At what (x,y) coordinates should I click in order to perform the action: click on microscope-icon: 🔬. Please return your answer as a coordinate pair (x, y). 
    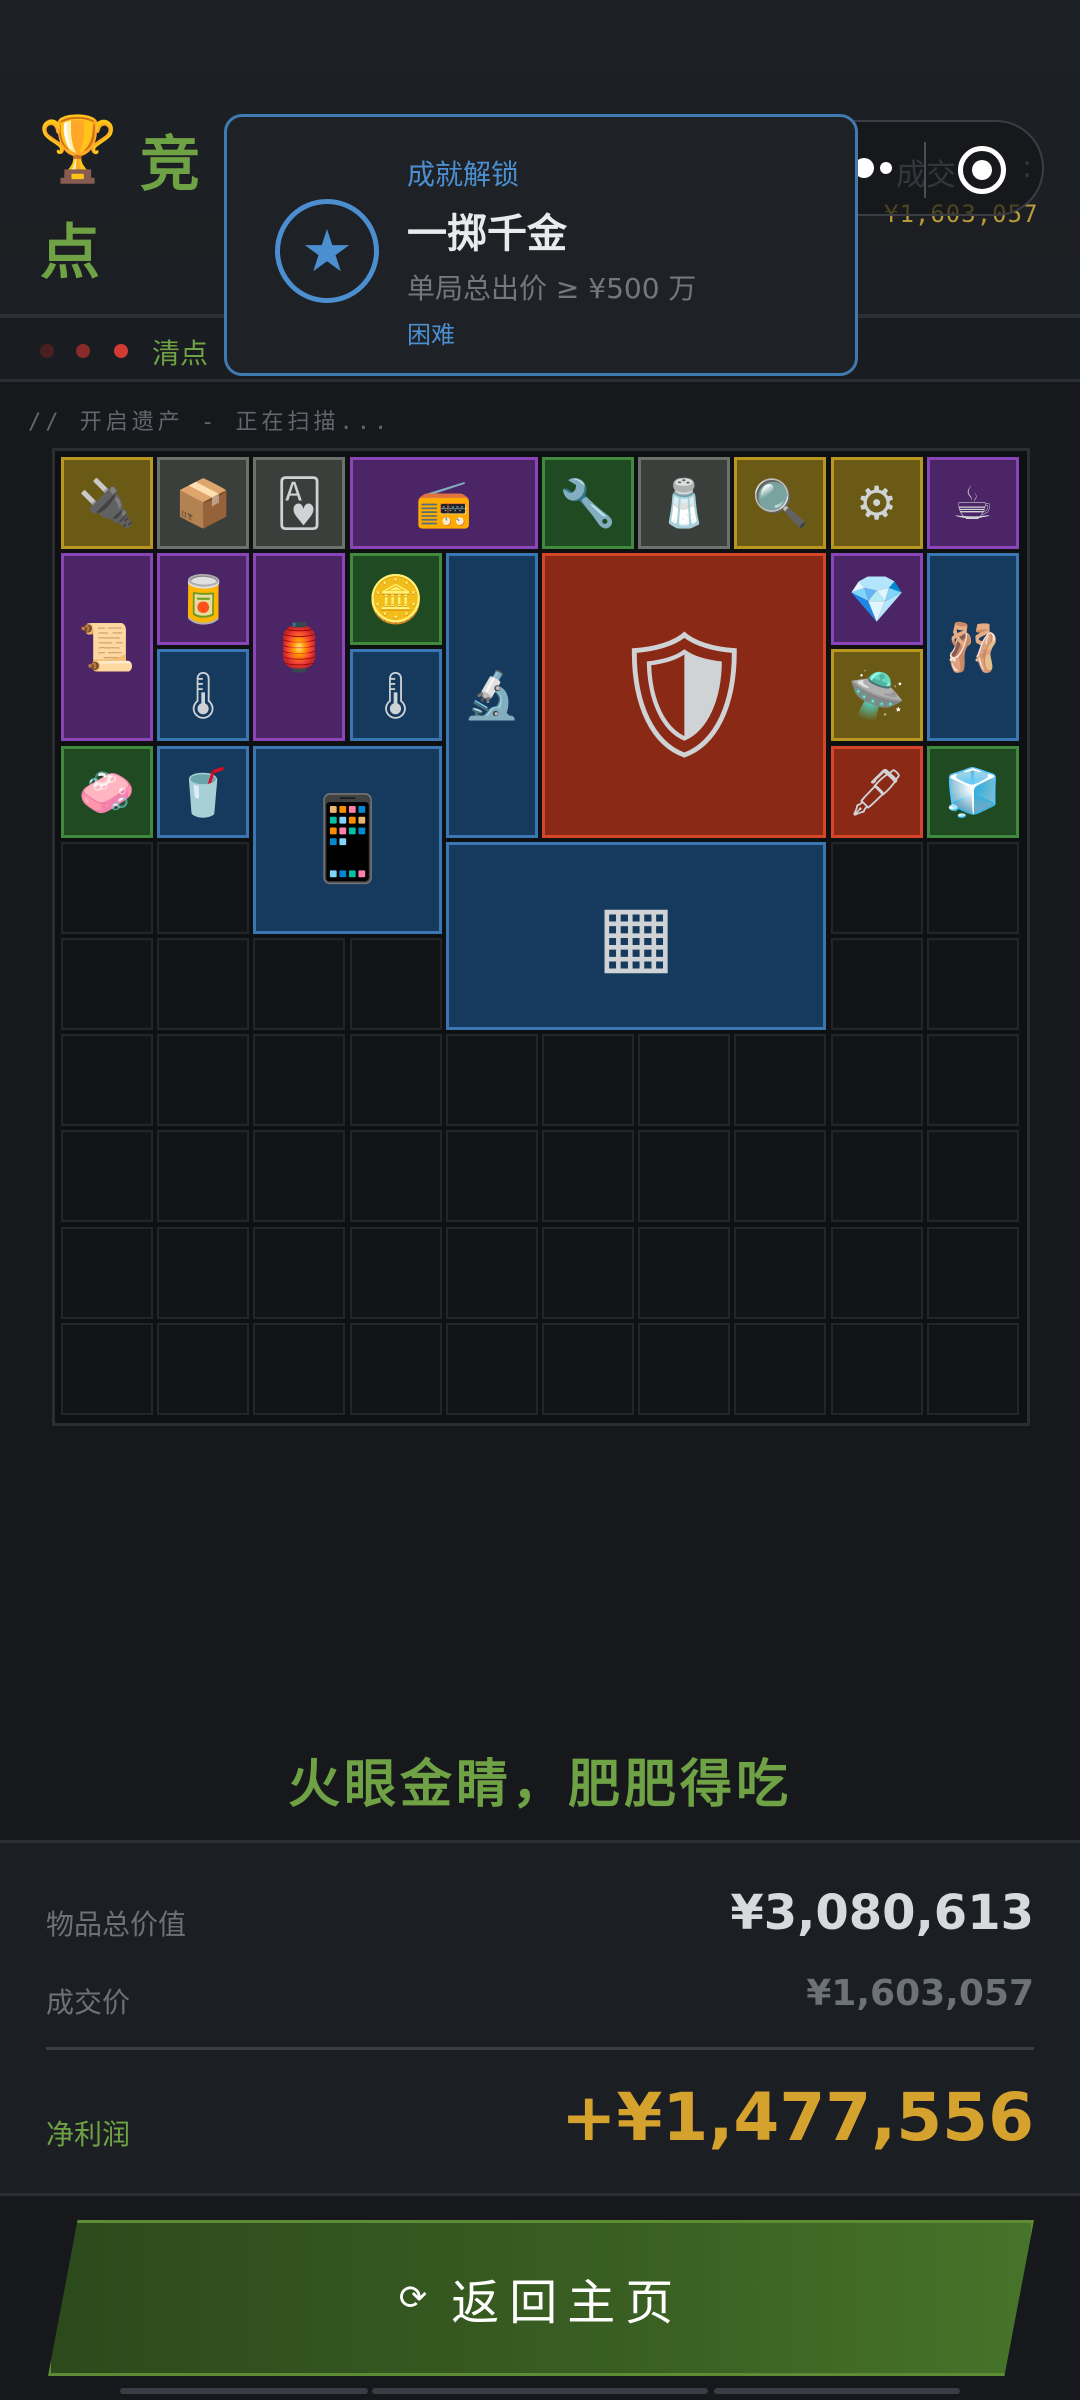
    Looking at the image, I should click on (492, 695).